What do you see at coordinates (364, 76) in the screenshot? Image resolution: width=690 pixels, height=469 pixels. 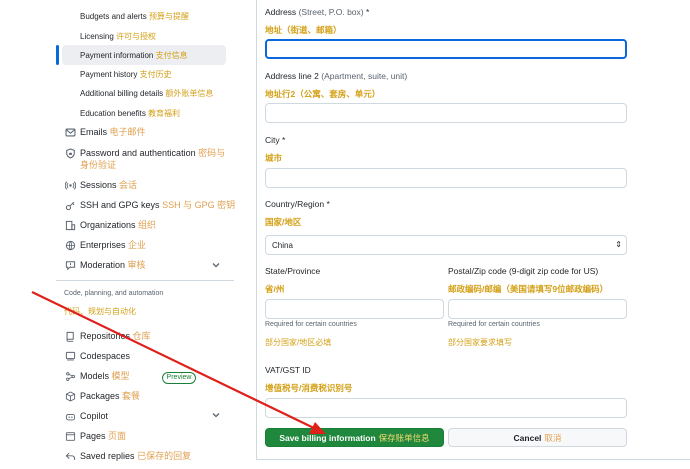 I see `address2-label-hint: (Apartment, suite, unit)` at bounding box center [364, 76].